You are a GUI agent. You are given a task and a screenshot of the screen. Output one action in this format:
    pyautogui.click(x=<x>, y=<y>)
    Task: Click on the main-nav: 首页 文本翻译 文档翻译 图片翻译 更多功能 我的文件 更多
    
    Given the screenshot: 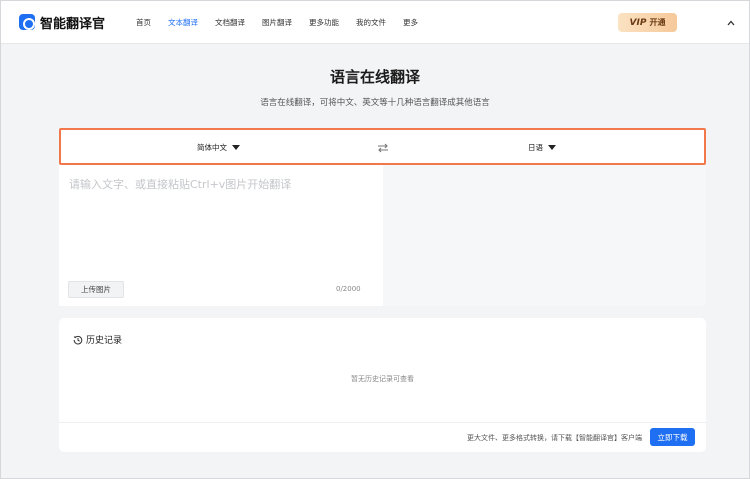 What is the action you would take?
    pyautogui.click(x=285, y=22)
    